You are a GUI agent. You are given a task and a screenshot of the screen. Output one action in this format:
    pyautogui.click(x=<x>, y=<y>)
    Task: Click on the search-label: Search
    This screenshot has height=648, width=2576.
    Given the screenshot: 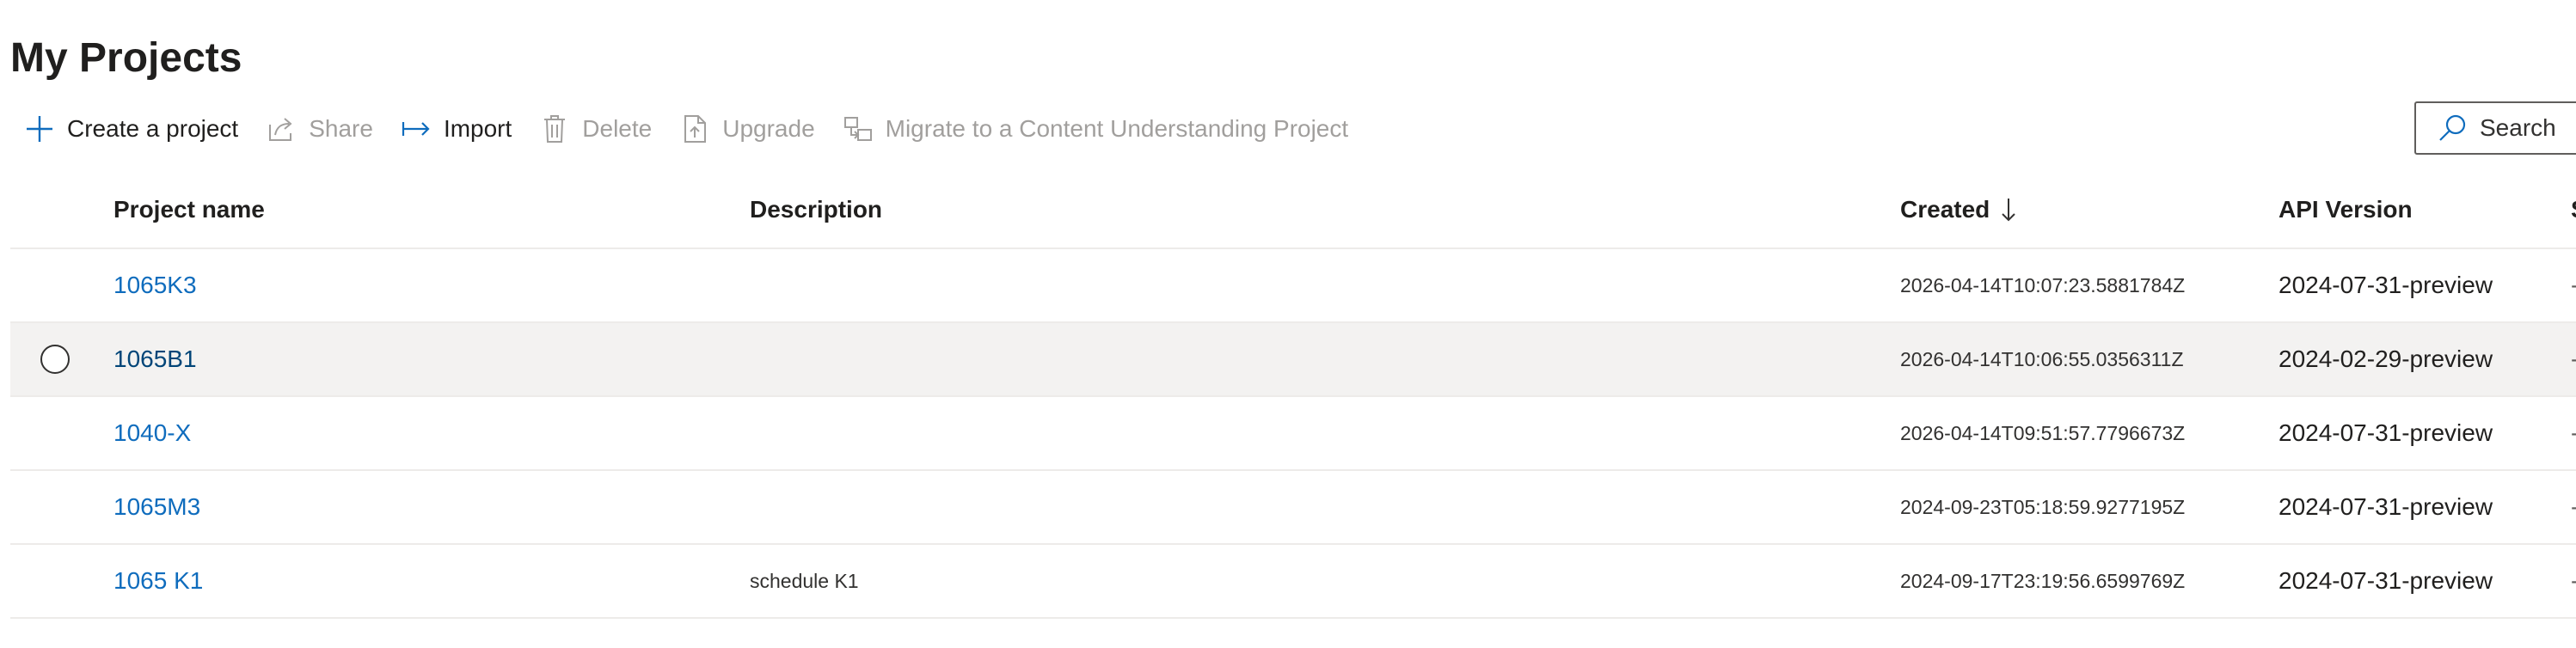 What is the action you would take?
    pyautogui.click(x=2518, y=128)
    